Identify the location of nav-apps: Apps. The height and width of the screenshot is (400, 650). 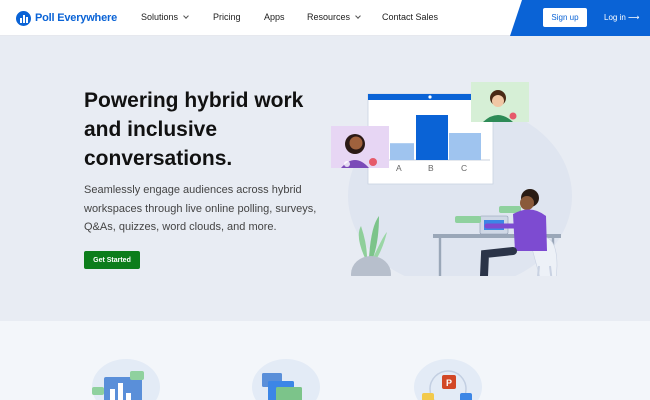
(274, 17).